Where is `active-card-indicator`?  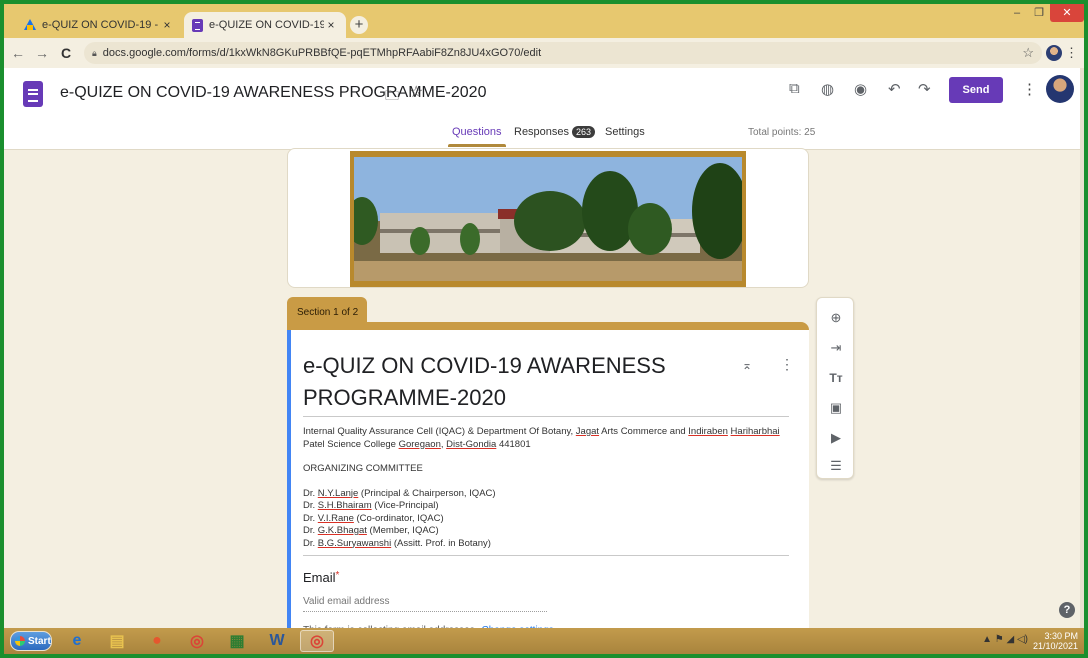 active-card-indicator is located at coordinates (289, 492).